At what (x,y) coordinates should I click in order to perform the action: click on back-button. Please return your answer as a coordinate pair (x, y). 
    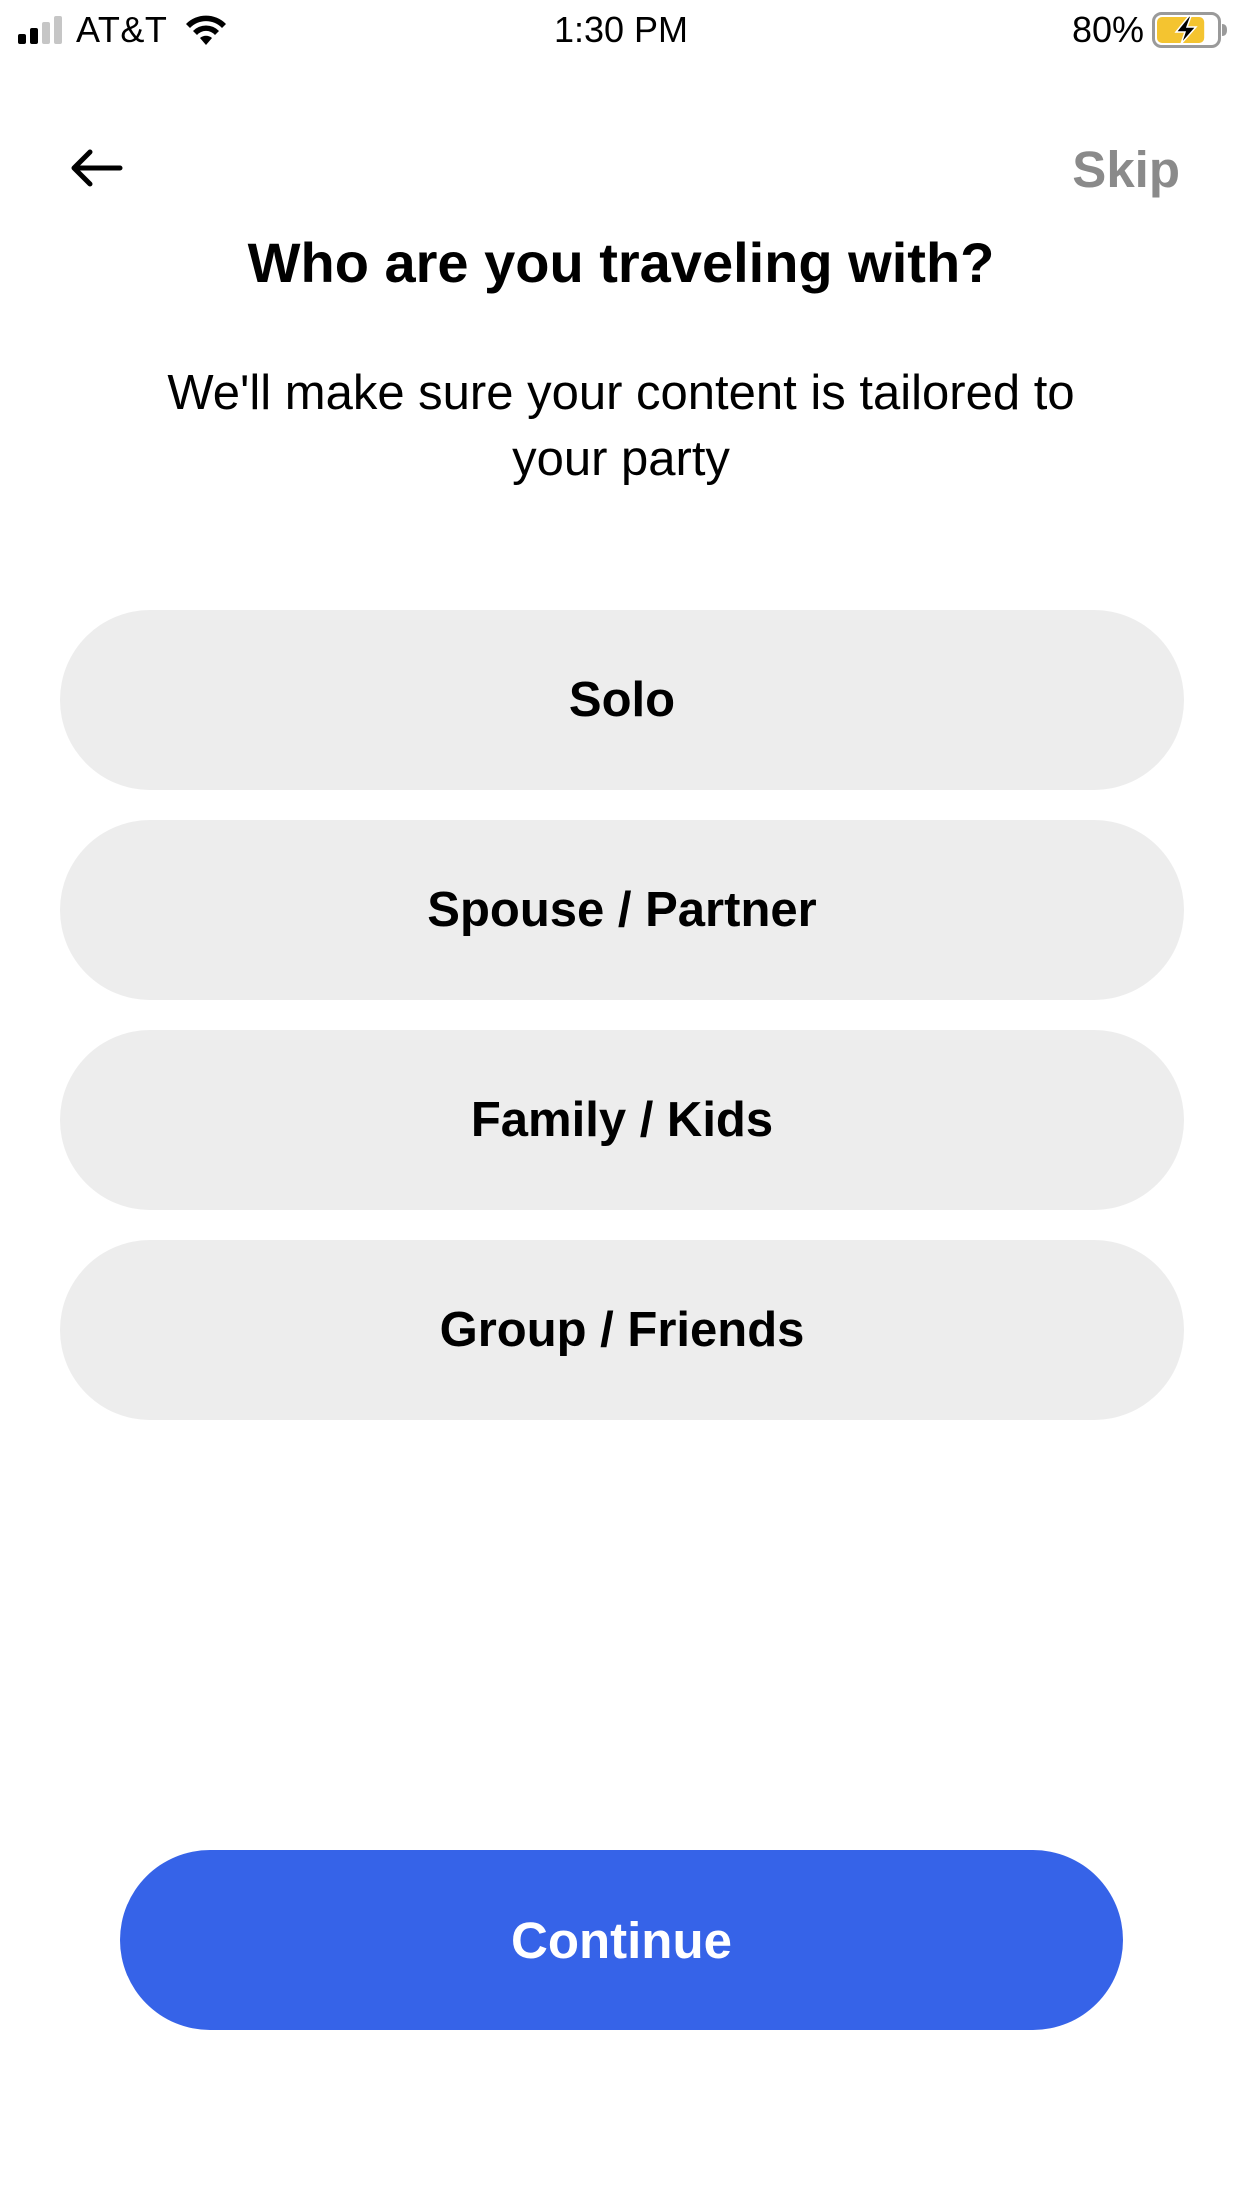
    Looking at the image, I should click on (96, 168).